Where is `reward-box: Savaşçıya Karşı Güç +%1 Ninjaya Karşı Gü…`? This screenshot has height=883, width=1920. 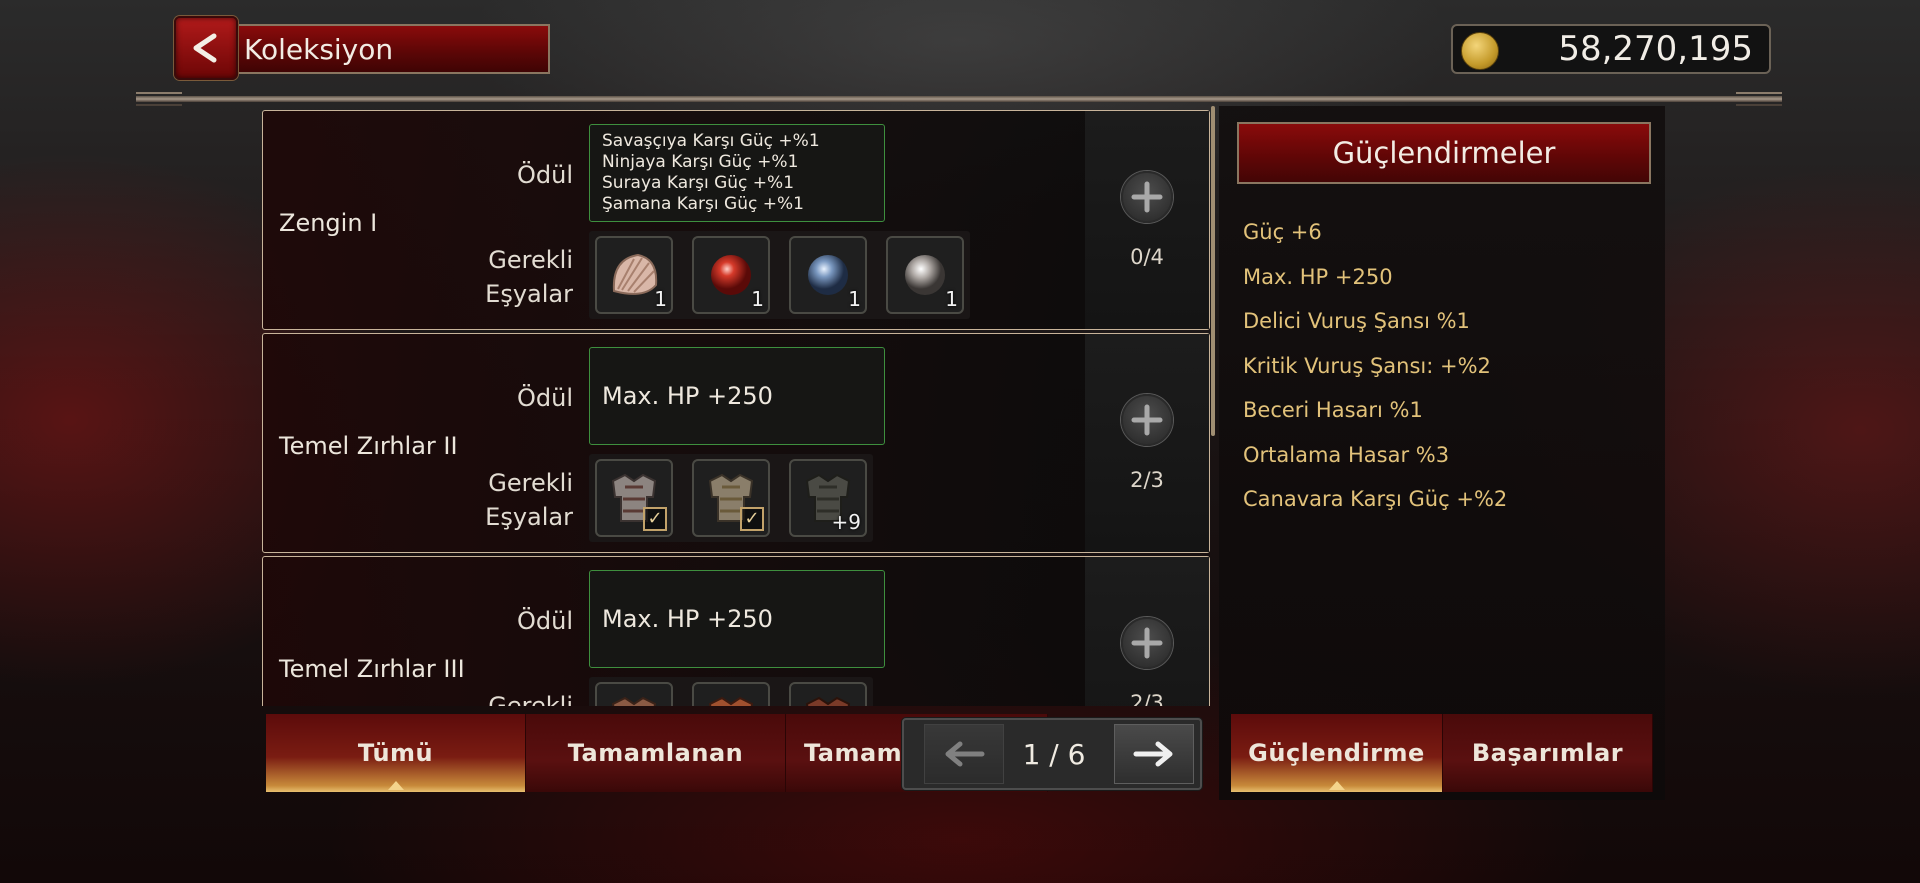
reward-box: Savaşçıya Karşı Güç +%1 Ninjaya Karşı Gü… is located at coordinates (737, 173).